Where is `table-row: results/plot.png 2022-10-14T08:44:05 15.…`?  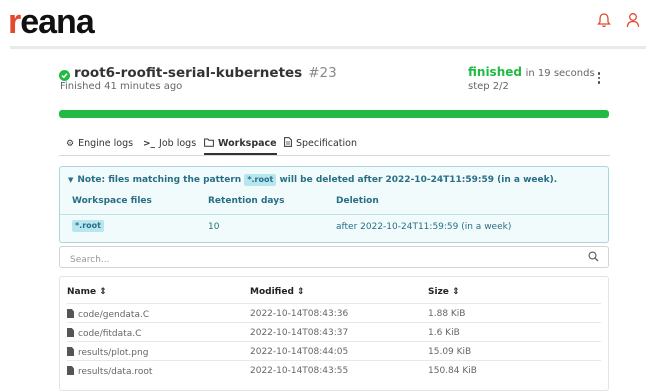
table-row: results/plot.png 2022-10-14T08:44:05 15.… is located at coordinates (334, 351).